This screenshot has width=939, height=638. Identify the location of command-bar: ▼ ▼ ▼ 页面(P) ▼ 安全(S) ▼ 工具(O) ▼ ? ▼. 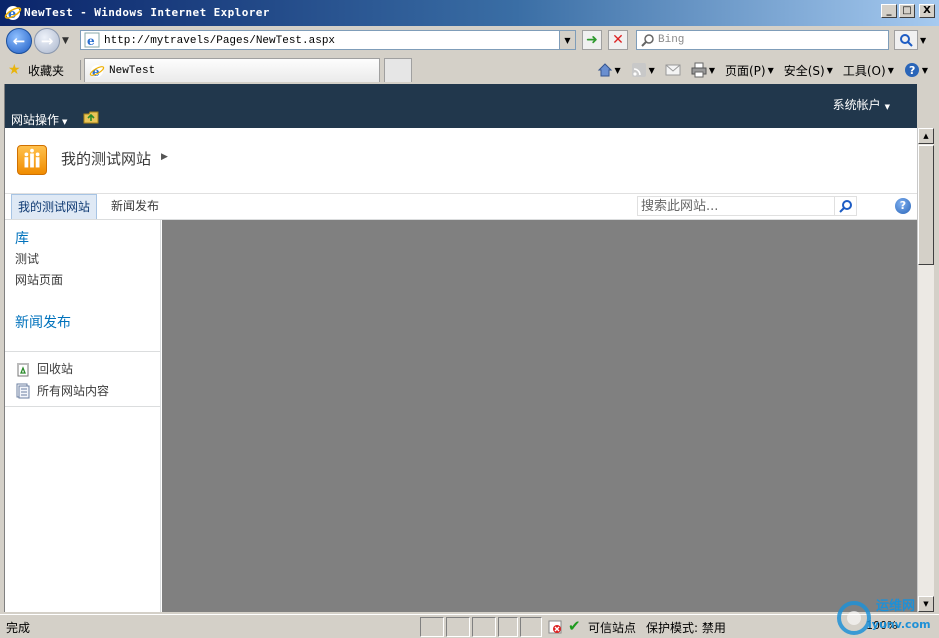
(763, 70).